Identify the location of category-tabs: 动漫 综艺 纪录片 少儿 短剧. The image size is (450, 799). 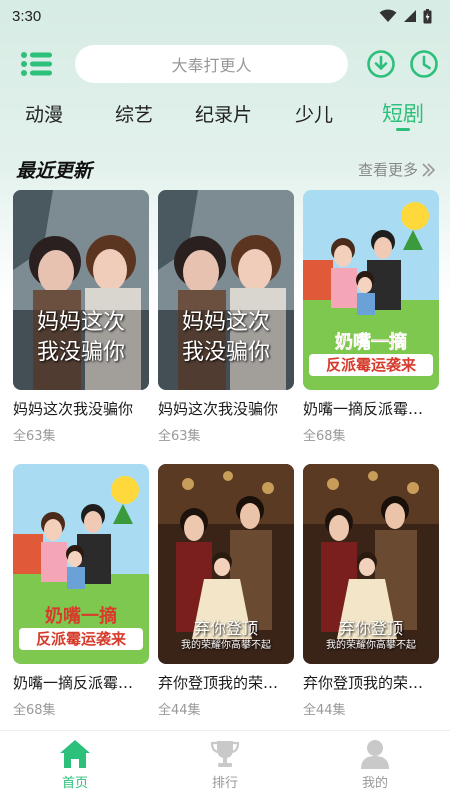
(225, 116).